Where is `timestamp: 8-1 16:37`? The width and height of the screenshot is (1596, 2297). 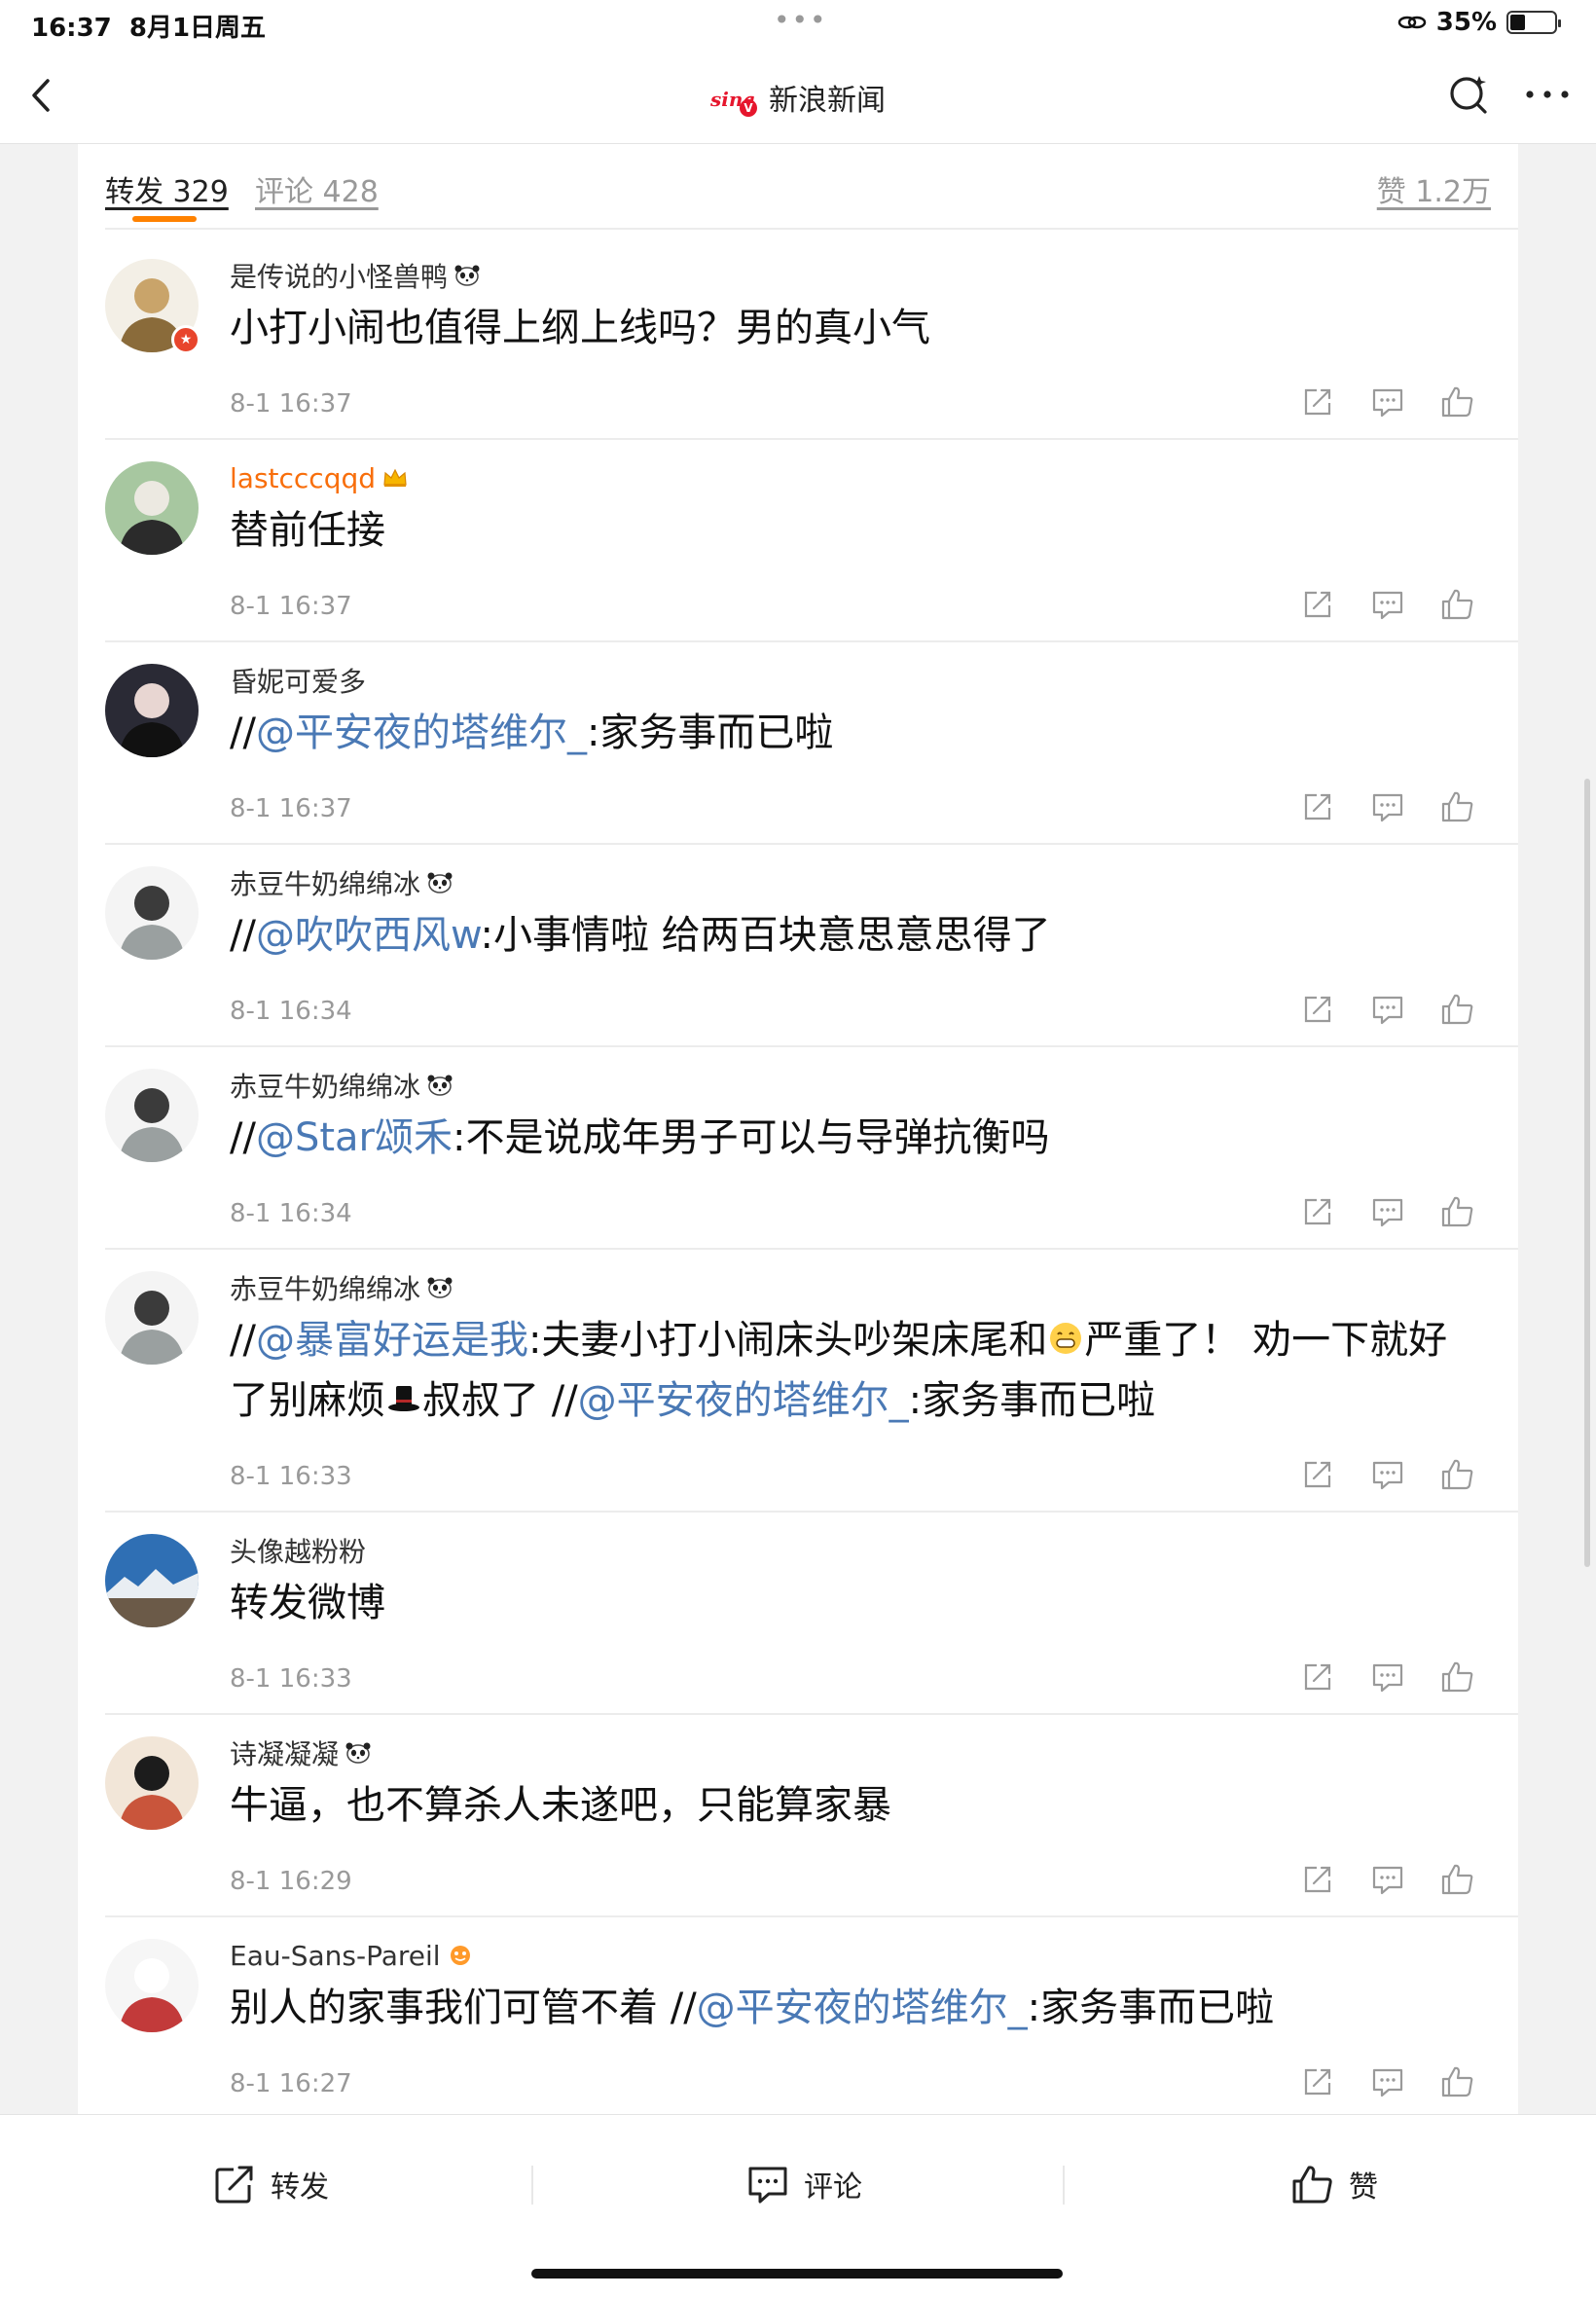 timestamp: 8-1 16:37 is located at coordinates (291, 808).